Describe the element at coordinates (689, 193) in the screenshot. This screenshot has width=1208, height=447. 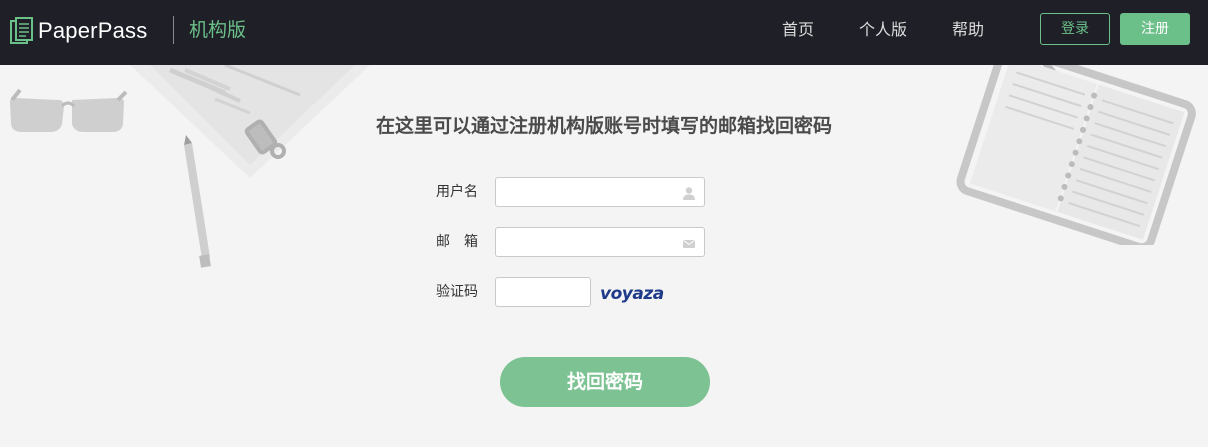
I see `user-icon` at that location.